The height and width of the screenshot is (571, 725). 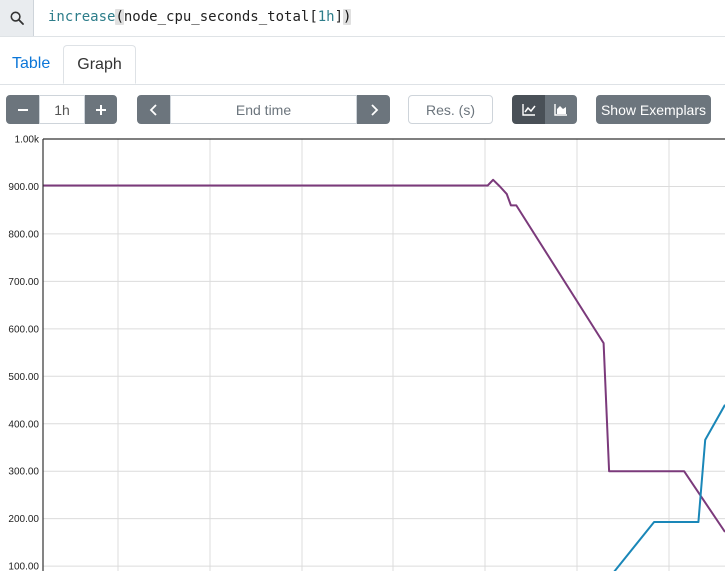 What do you see at coordinates (62, 109) in the screenshot?
I see `range-input: 1h` at bounding box center [62, 109].